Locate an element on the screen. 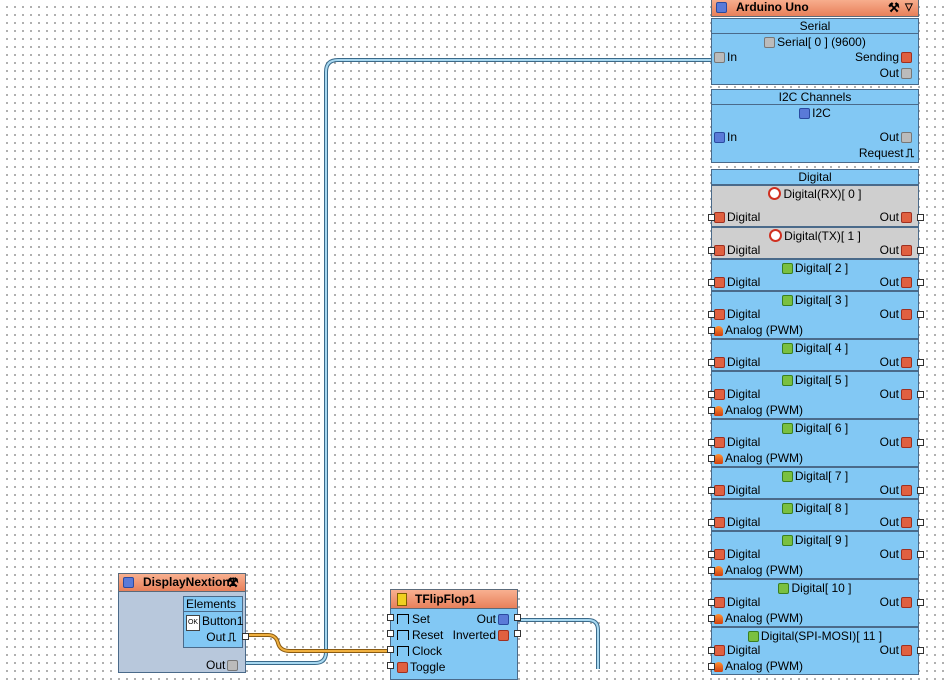 Image resolution: width=945 pixels, height=680 pixels. digital-channel: Digital[ 2 ] Digital Out is located at coordinates (816, 275).